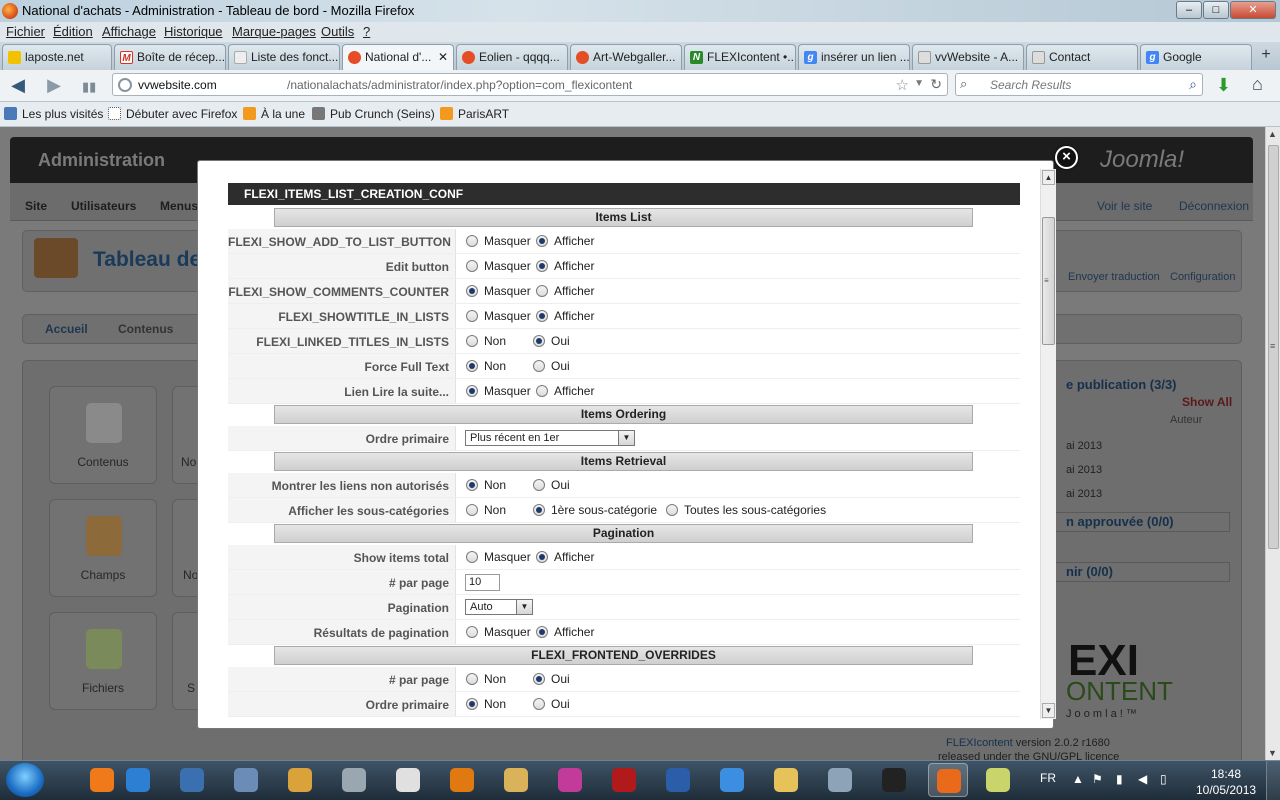  Describe the element at coordinates (963, 84) in the screenshot. I see `search-engine-icon: ⌕` at that location.